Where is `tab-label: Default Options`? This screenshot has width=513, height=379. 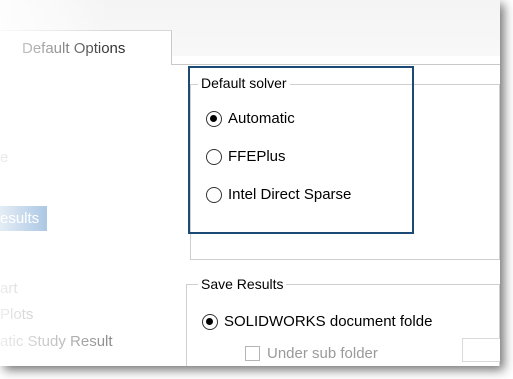
tab-label: Default Options is located at coordinates (74, 48).